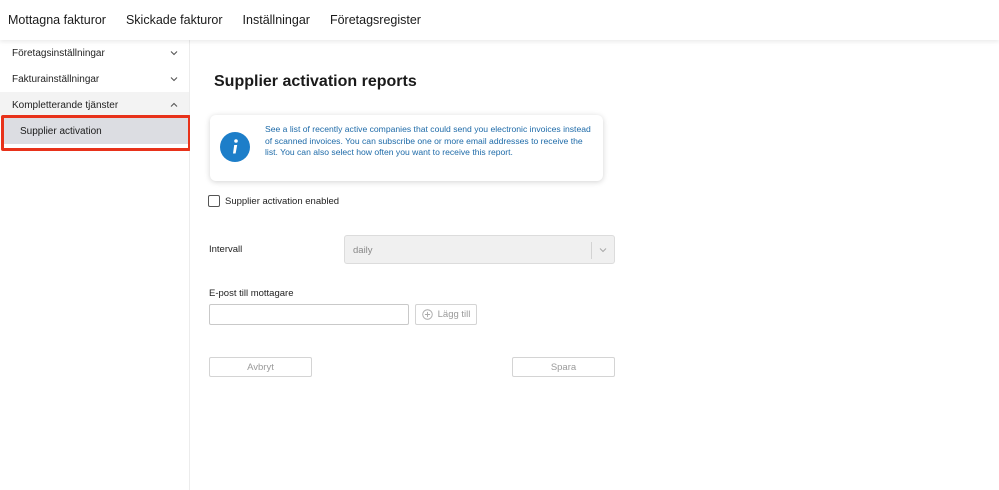  Describe the element at coordinates (65, 105) in the screenshot. I see `sidebar-item-label: Kompletterande tjänster` at that location.